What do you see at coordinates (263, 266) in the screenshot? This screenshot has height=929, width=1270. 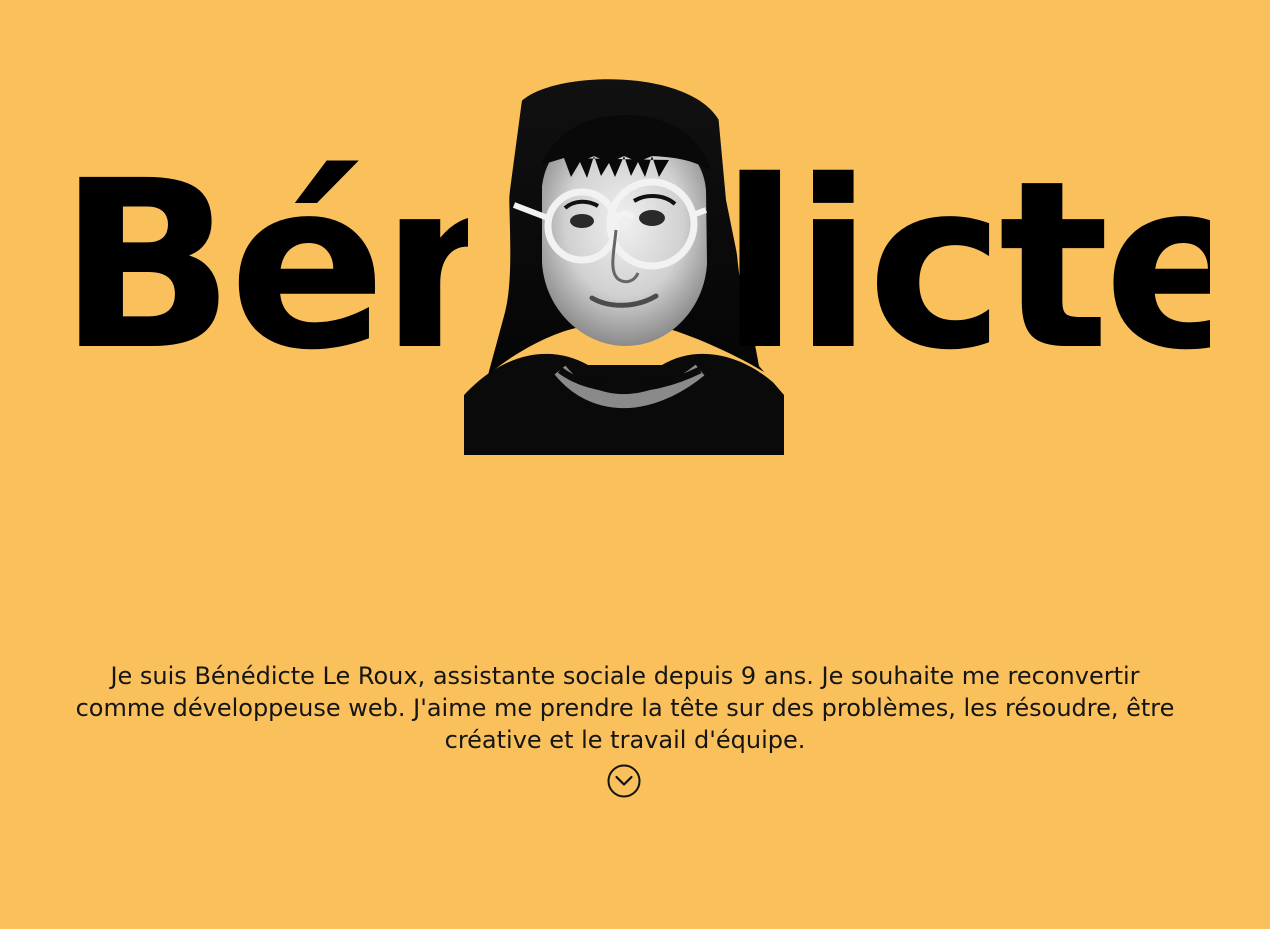 I see `hero-name-left: Bén` at bounding box center [263, 266].